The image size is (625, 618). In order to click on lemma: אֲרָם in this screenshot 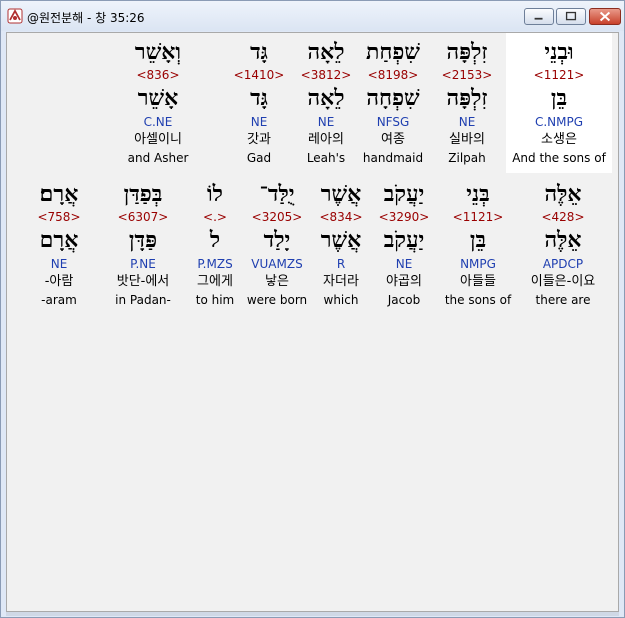, I will do `click(59, 240)`.